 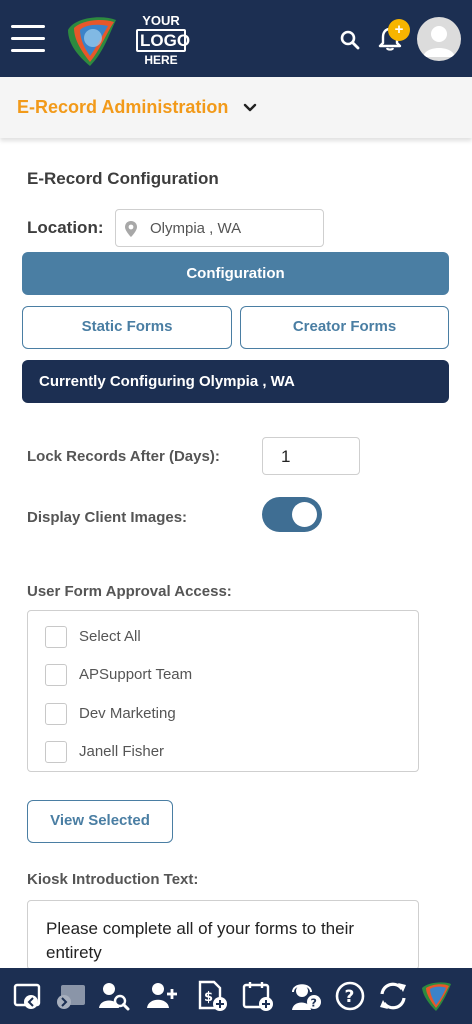 What do you see at coordinates (436, 996) in the screenshot?
I see `app-logo-icon` at bounding box center [436, 996].